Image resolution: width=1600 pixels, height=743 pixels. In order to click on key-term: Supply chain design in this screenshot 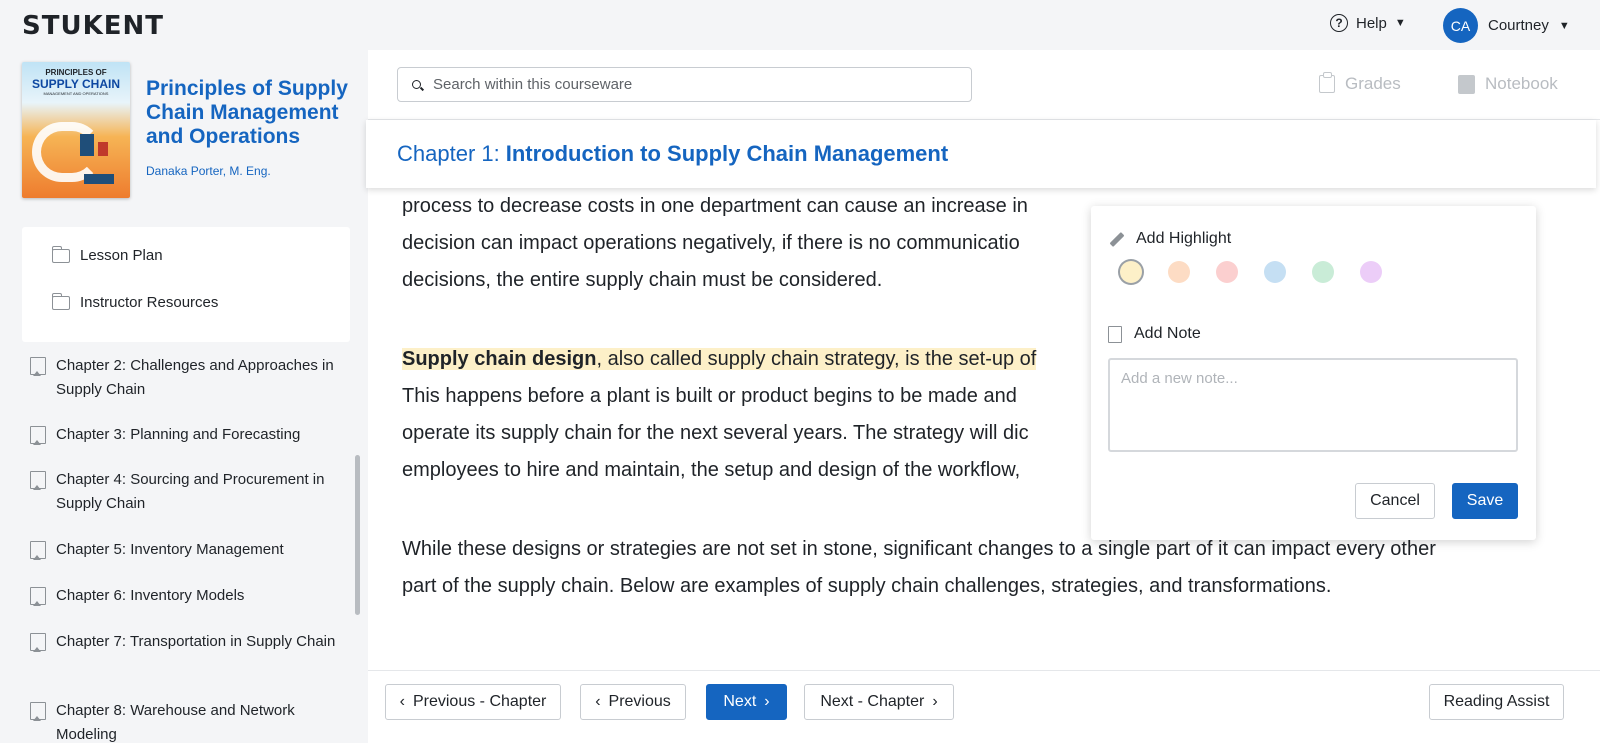, I will do `click(499, 359)`.